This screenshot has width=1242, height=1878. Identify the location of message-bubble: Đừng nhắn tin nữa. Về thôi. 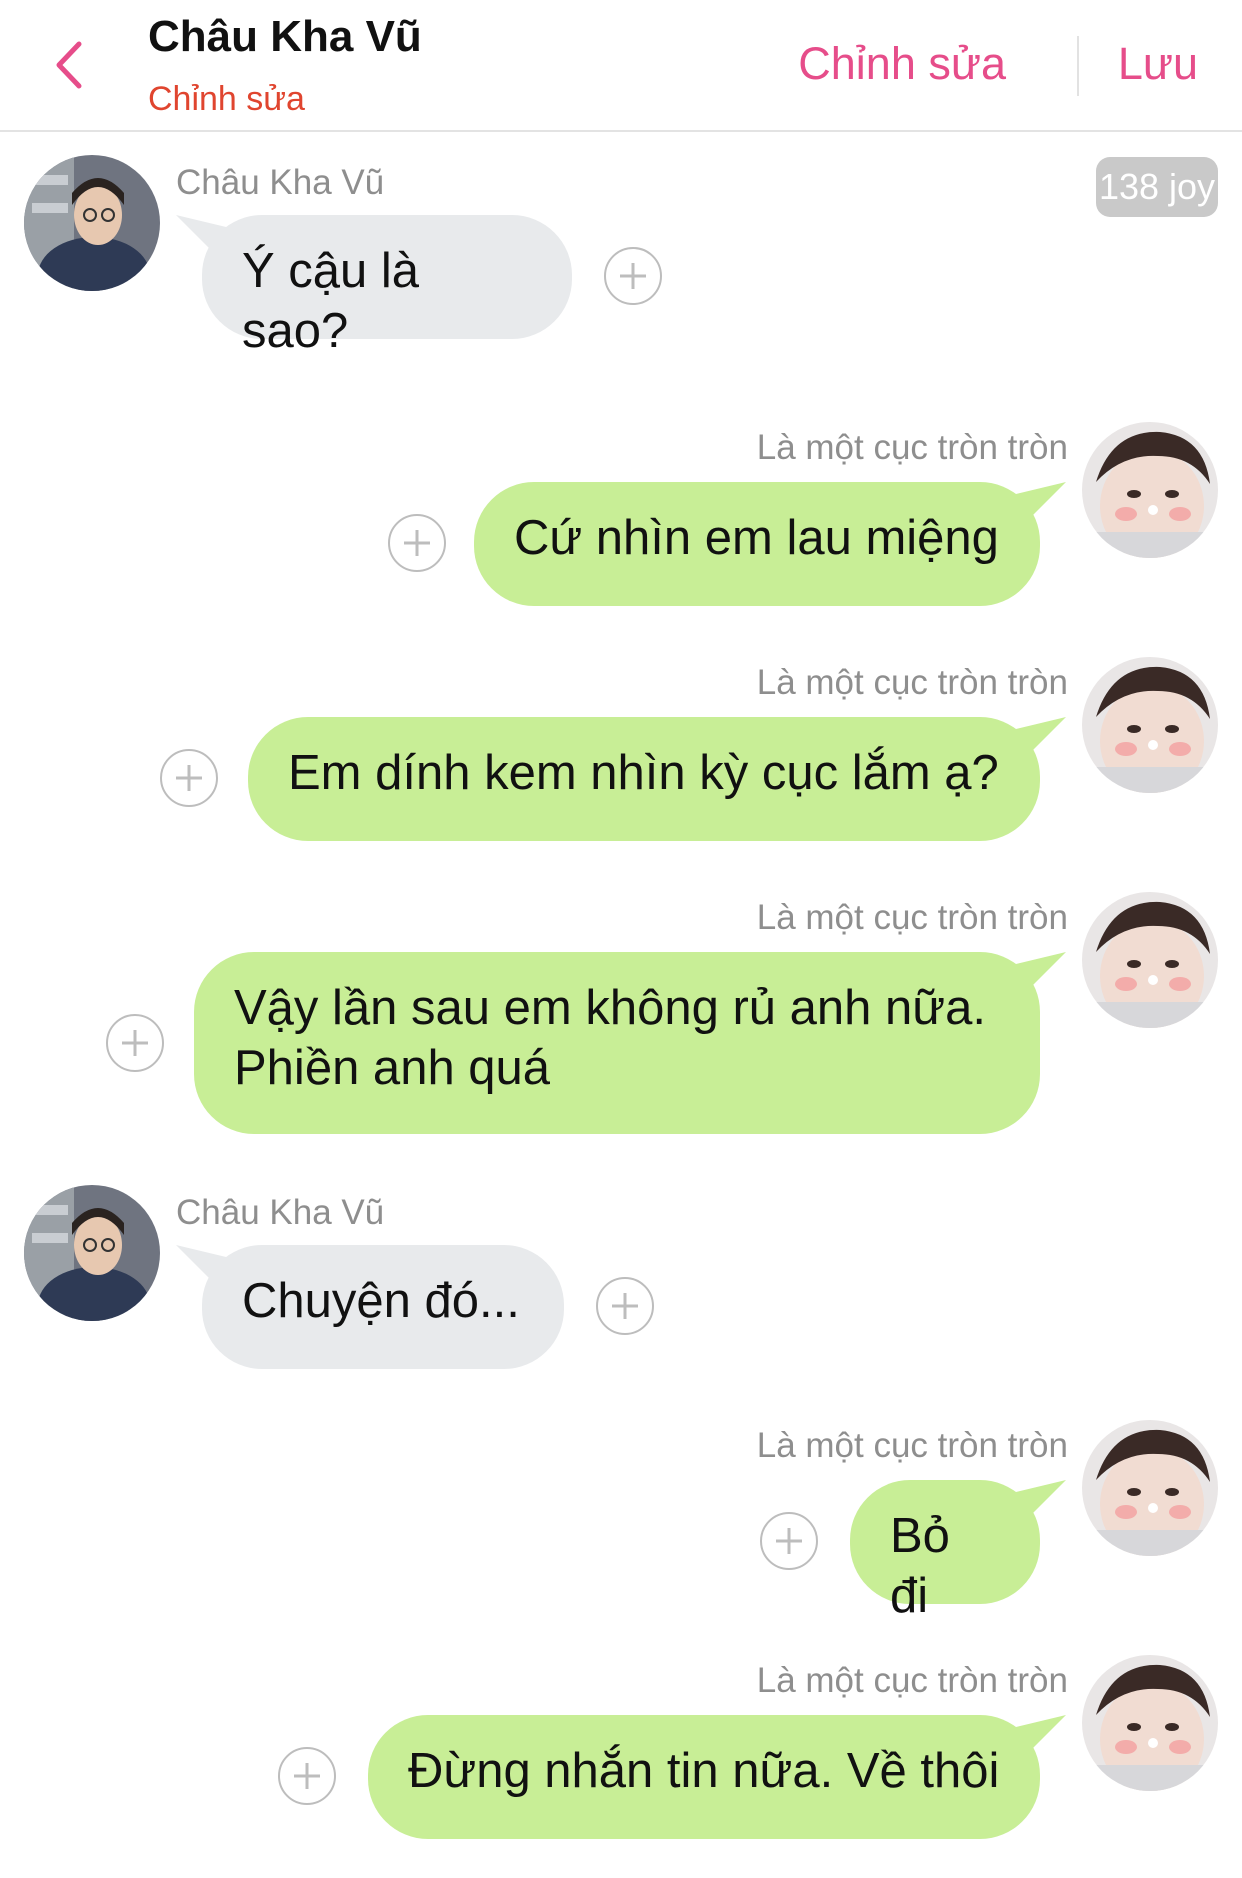
(704, 1777).